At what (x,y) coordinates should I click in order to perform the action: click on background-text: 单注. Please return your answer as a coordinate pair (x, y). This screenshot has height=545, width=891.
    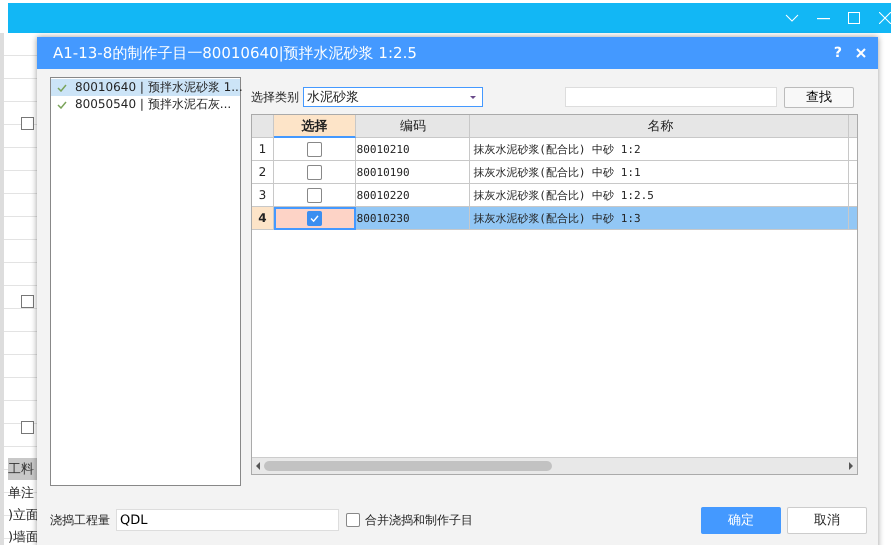
    Looking at the image, I should click on (21, 493).